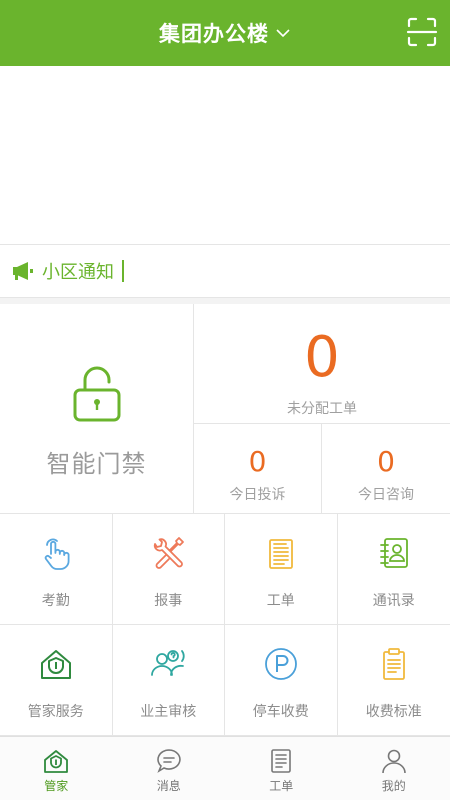  What do you see at coordinates (280, 601) in the screenshot?
I see `grid-label: 工单` at bounding box center [280, 601].